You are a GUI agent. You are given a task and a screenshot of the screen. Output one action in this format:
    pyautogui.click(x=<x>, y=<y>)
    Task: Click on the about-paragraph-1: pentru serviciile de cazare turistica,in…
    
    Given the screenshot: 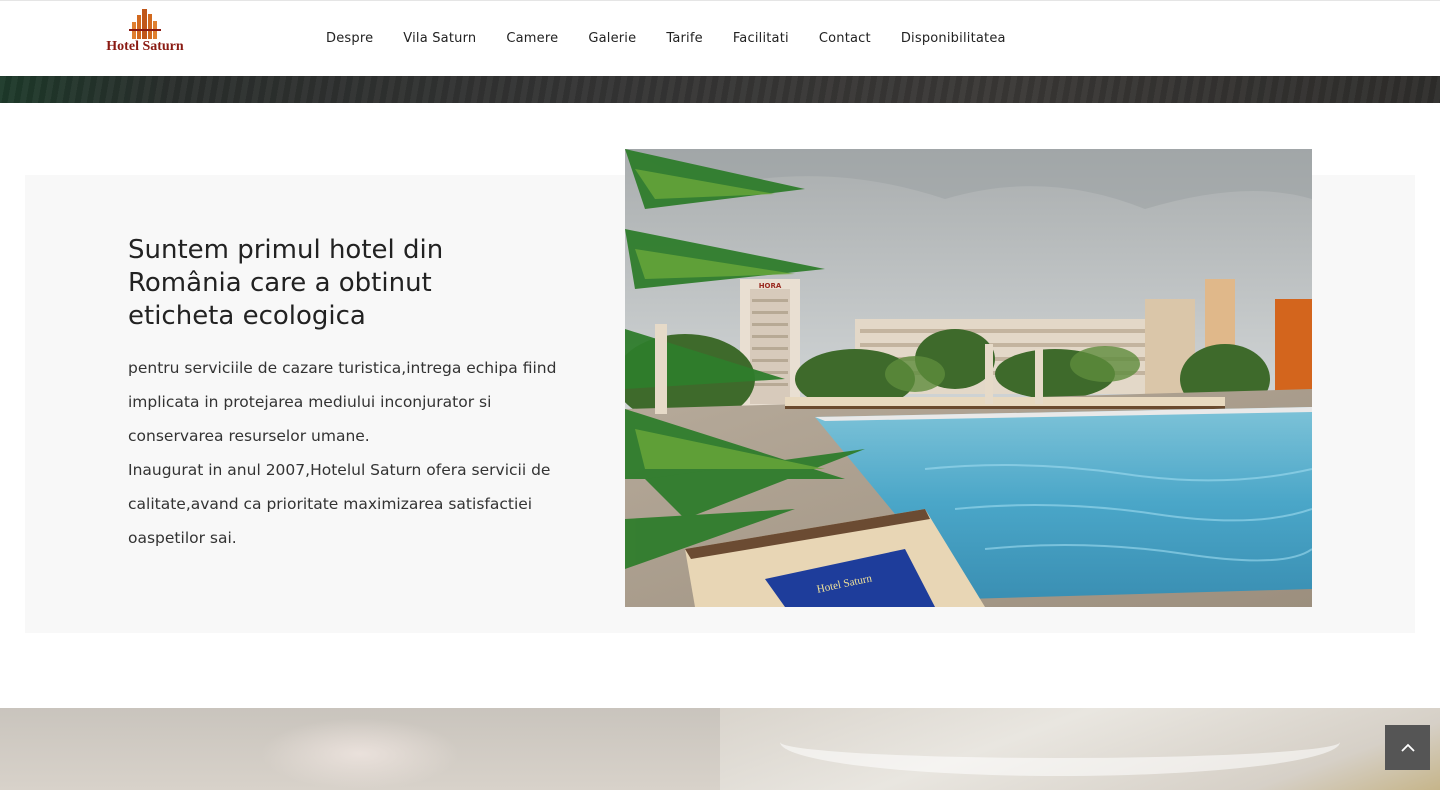 What is the action you would take?
    pyautogui.click(x=342, y=402)
    